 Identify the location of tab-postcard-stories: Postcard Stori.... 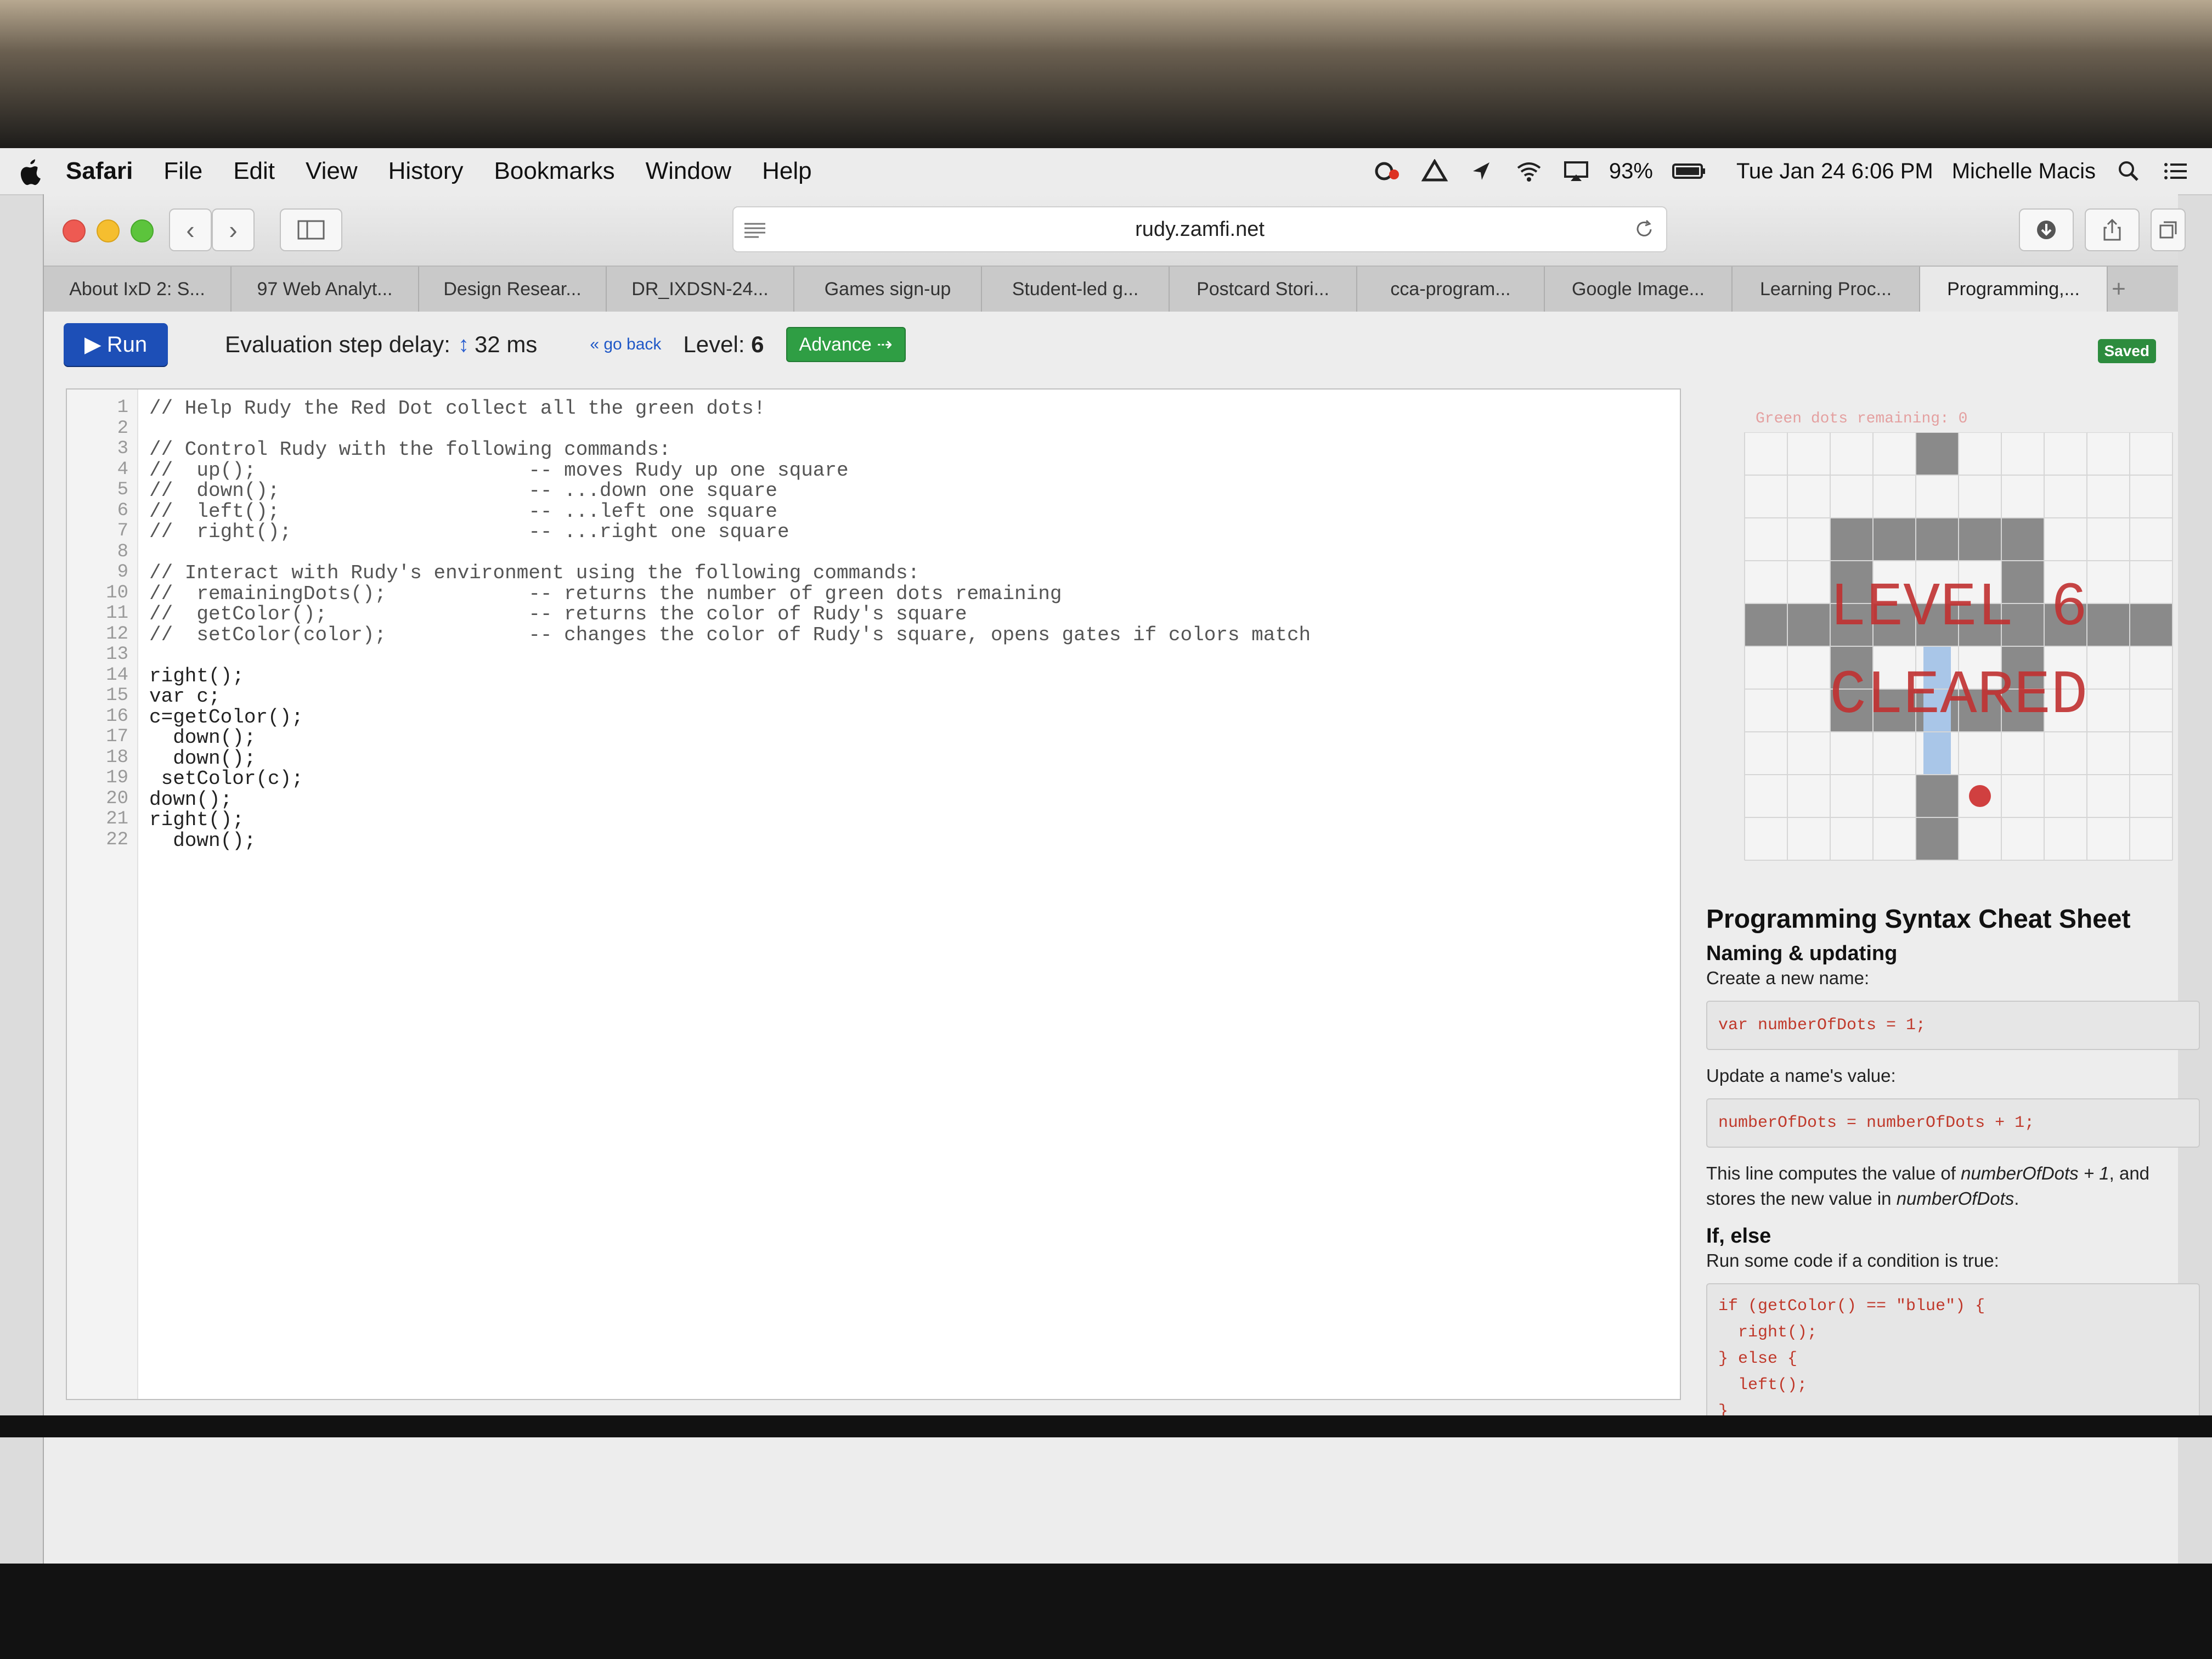
(1263, 289).